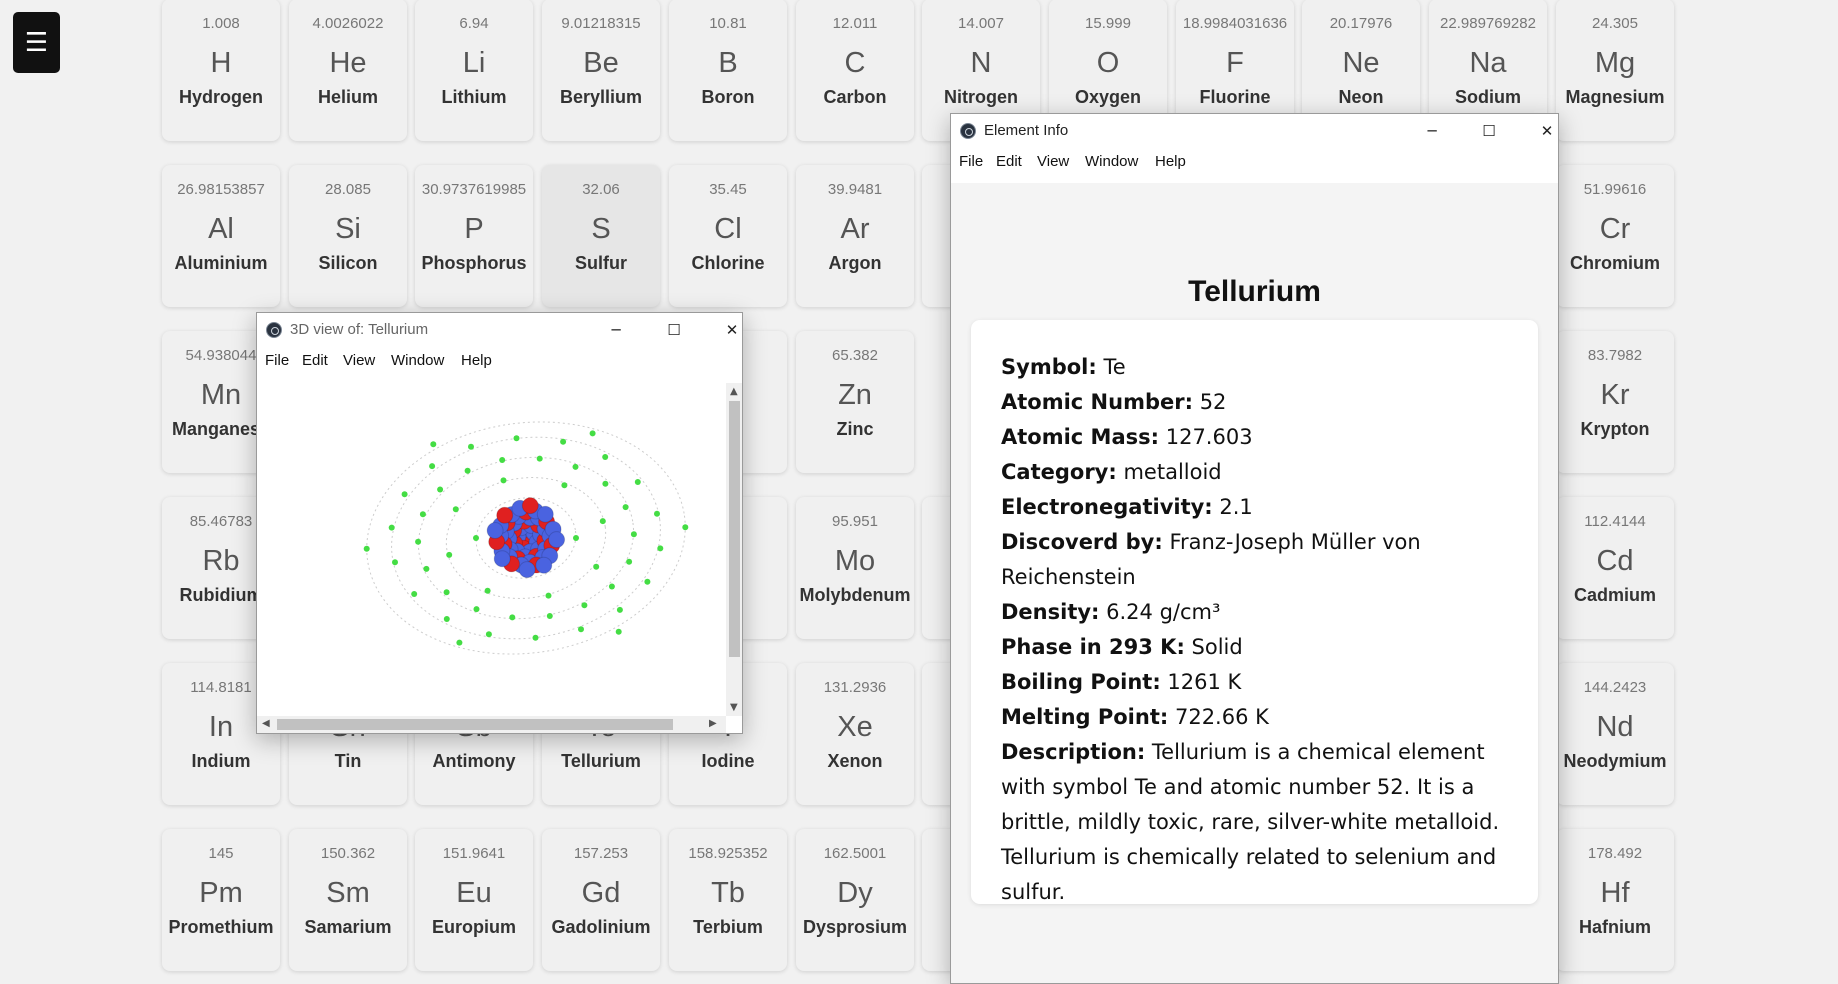 The width and height of the screenshot is (1838, 984). What do you see at coordinates (36, 42) in the screenshot?
I see `hamburger-menu-button: ☰` at bounding box center [36, 42].